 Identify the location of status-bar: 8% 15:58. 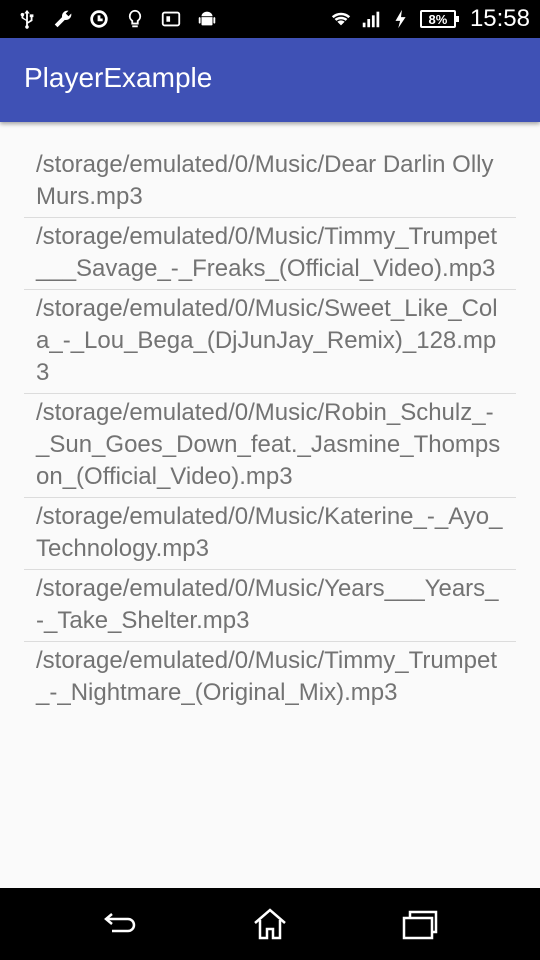
(270, 19).